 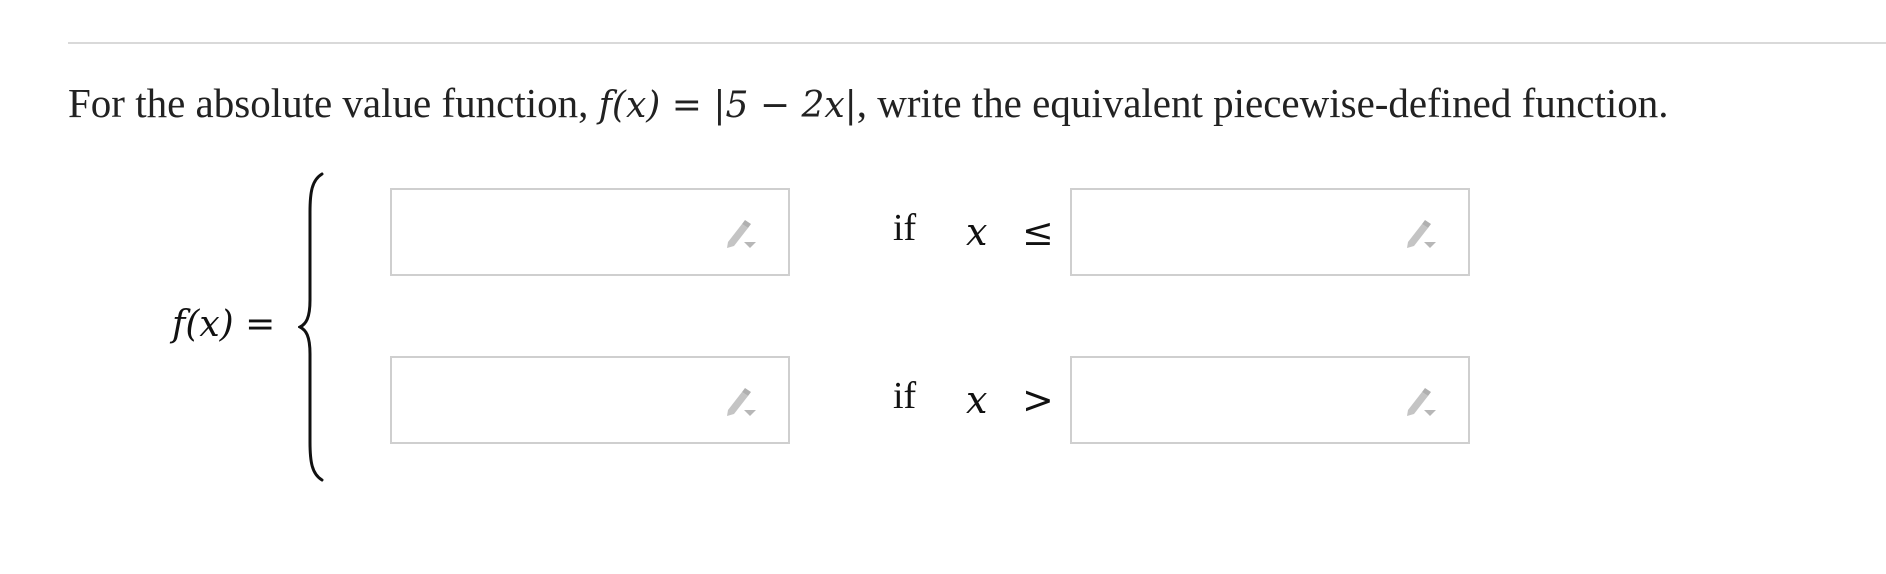 What do you see at coordinates (1270, 400) in the screenshot?
I see `piece-2-bound-input` at bounding box center [1270, 400].